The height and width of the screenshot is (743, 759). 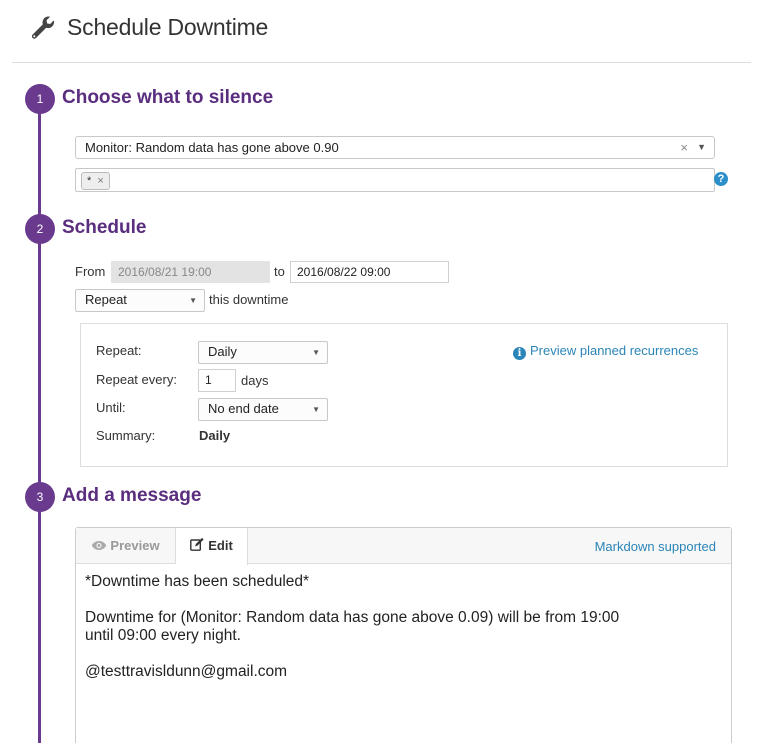 What do you see at coordinates (119, 350) in the screenshot?
I see `repeat-label: Repeat:` at bounding box center [119, 350].